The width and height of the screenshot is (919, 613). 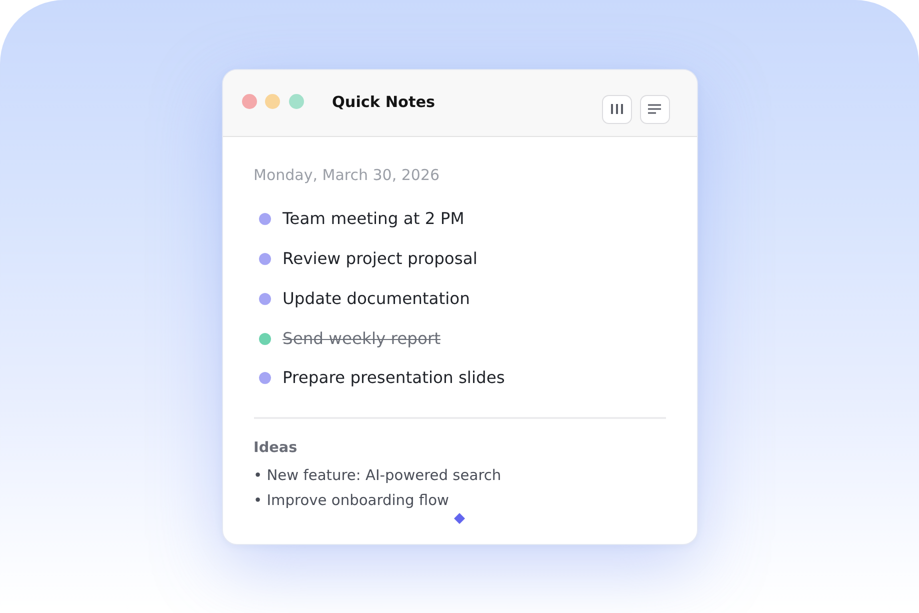 What do you see at coordinates (373, 219) in the screenshot?
I see `task-text: Team meeting at 2 PM` at bounding box center [373, 219].